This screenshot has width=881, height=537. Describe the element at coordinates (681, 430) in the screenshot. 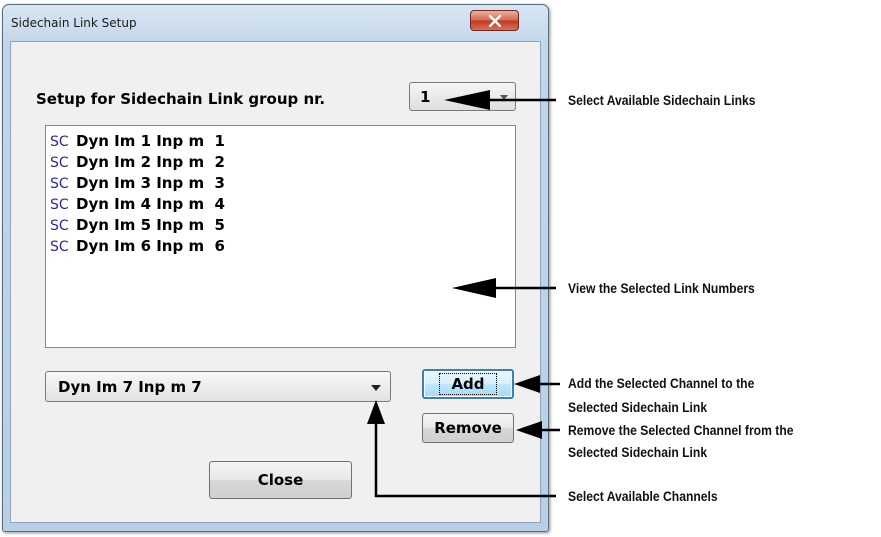

I see `annotation-remove-line1: Remove the Selected Channel from the` at that location.